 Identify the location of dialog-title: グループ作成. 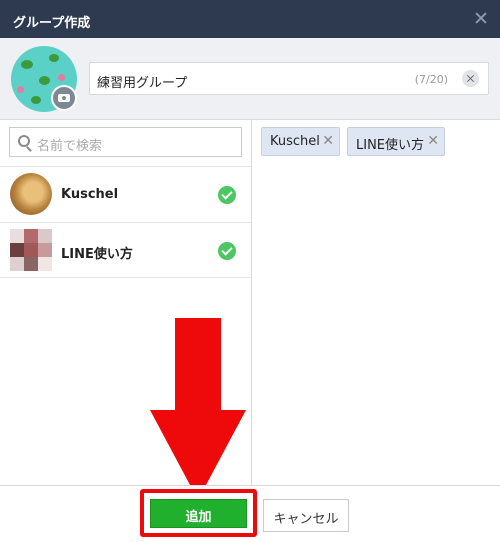
(52, 23).